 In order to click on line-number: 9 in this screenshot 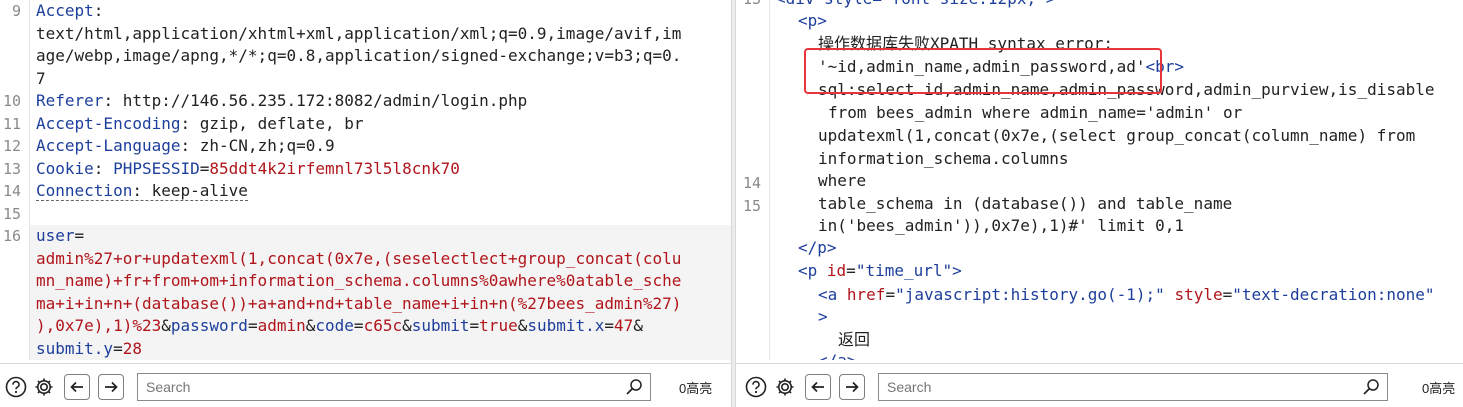, I will do `click(16, 11)`.